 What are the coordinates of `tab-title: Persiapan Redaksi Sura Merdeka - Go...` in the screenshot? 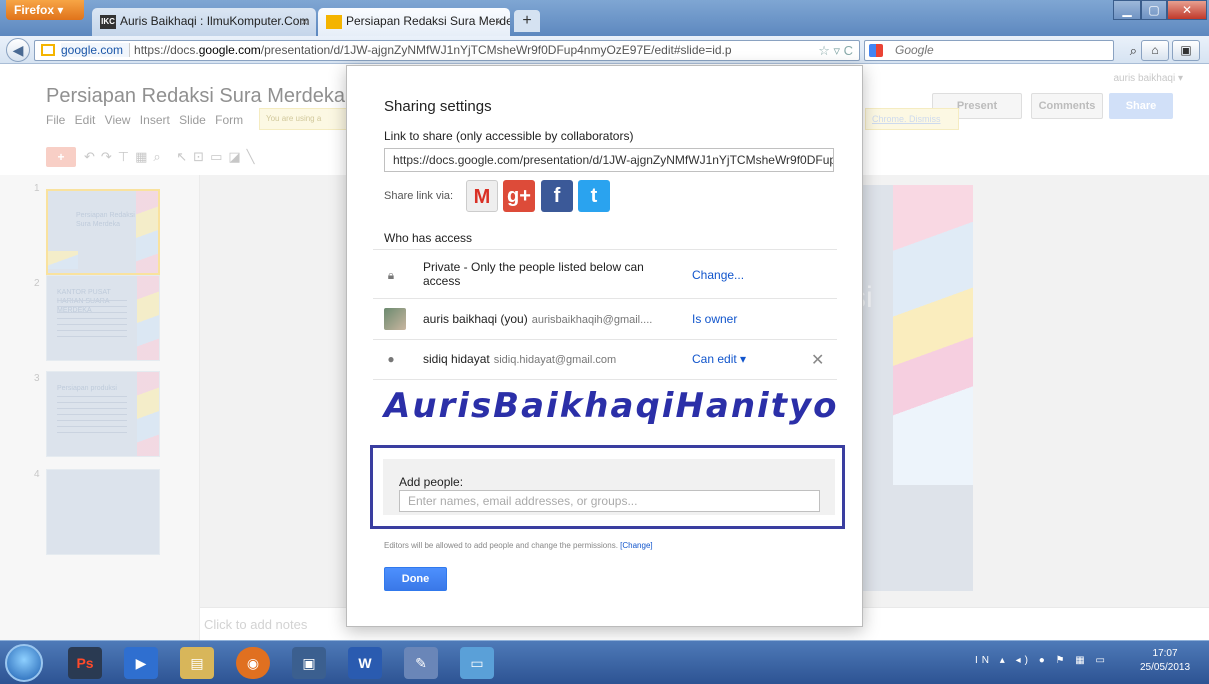 It's located at (428, 21).